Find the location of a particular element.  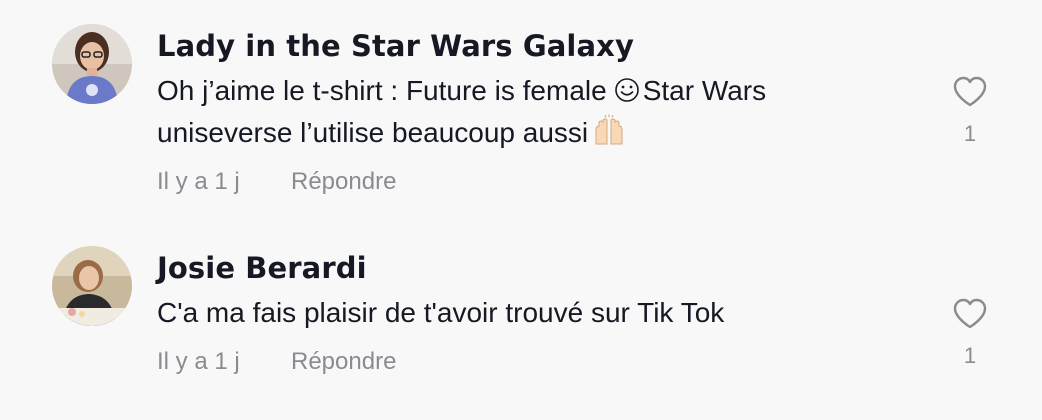

comment-text: uniseverse l’utilise beaucoup aussi is located at coordinates (537, 133).